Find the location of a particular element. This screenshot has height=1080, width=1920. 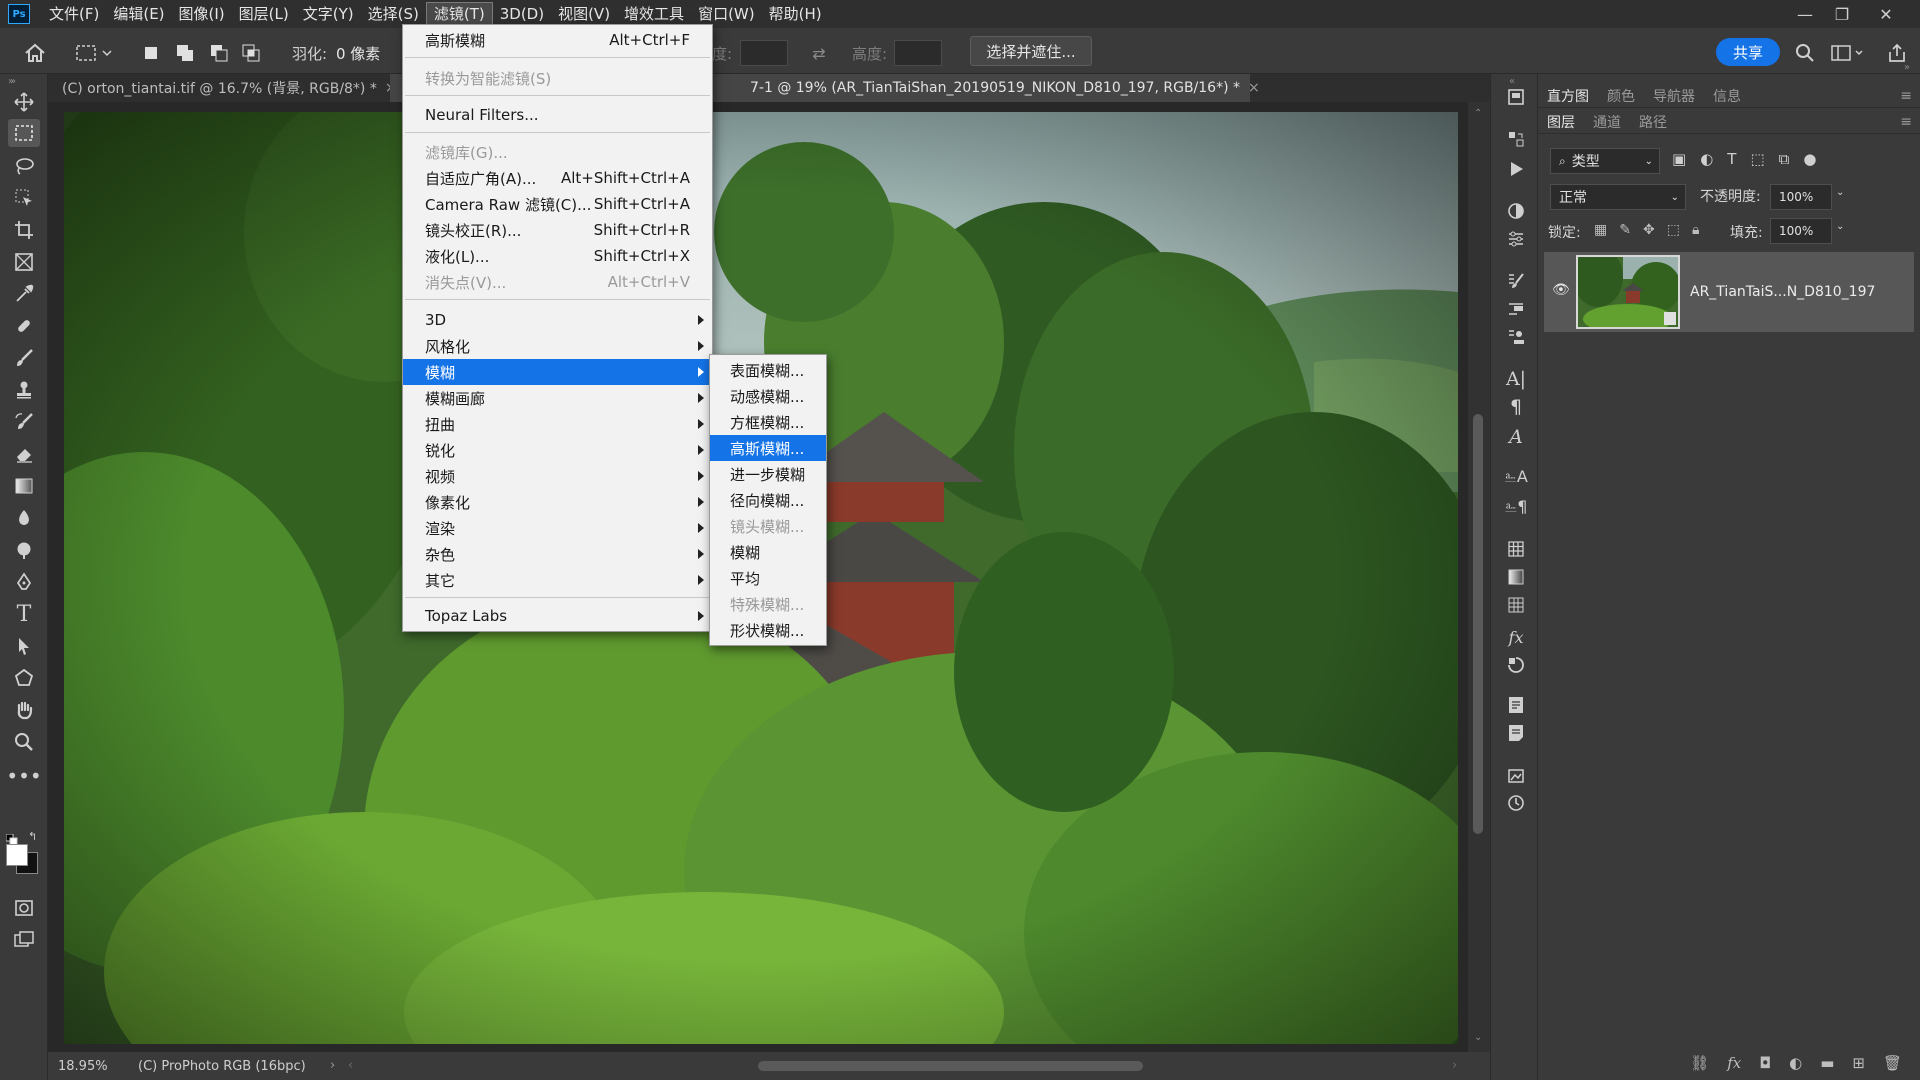

restore-button: ❐ is located at coordinates (1842, 14).